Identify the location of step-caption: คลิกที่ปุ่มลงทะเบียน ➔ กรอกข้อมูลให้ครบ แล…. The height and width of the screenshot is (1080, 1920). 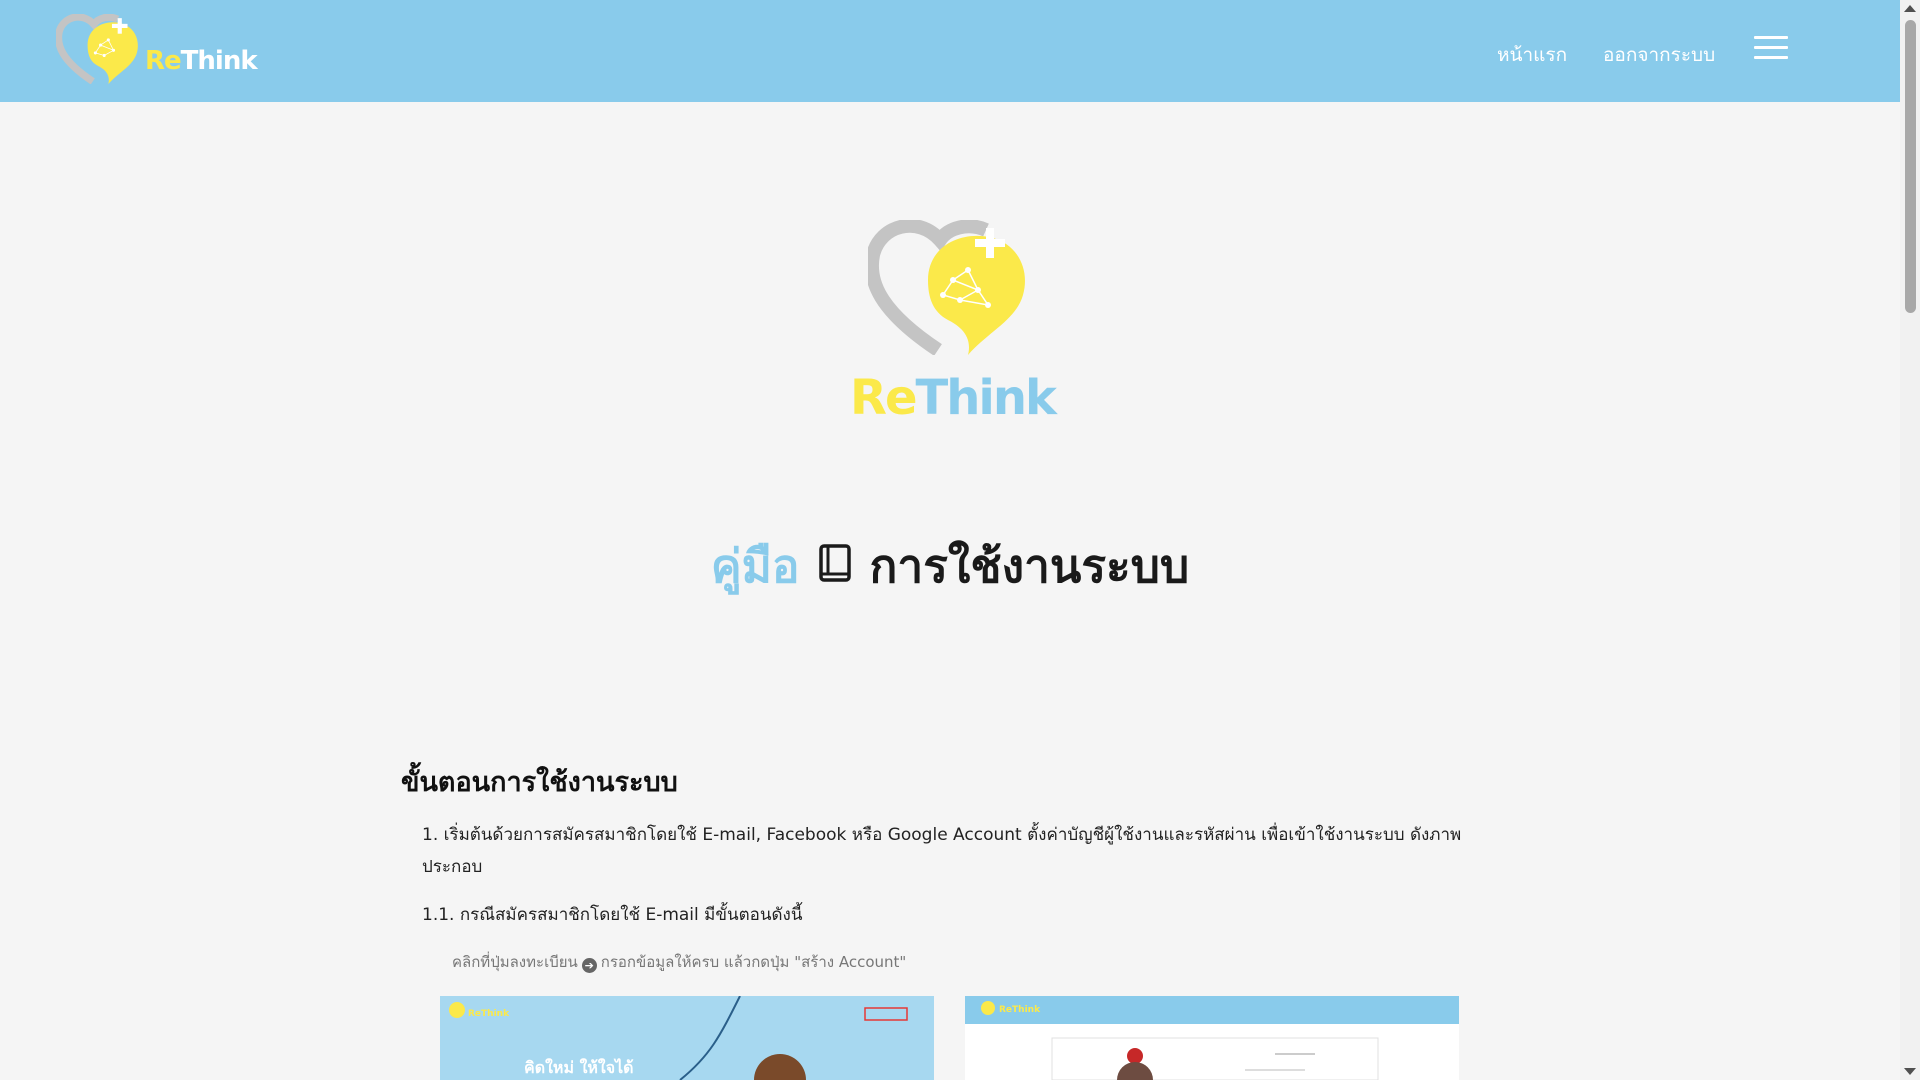
(679, 962).